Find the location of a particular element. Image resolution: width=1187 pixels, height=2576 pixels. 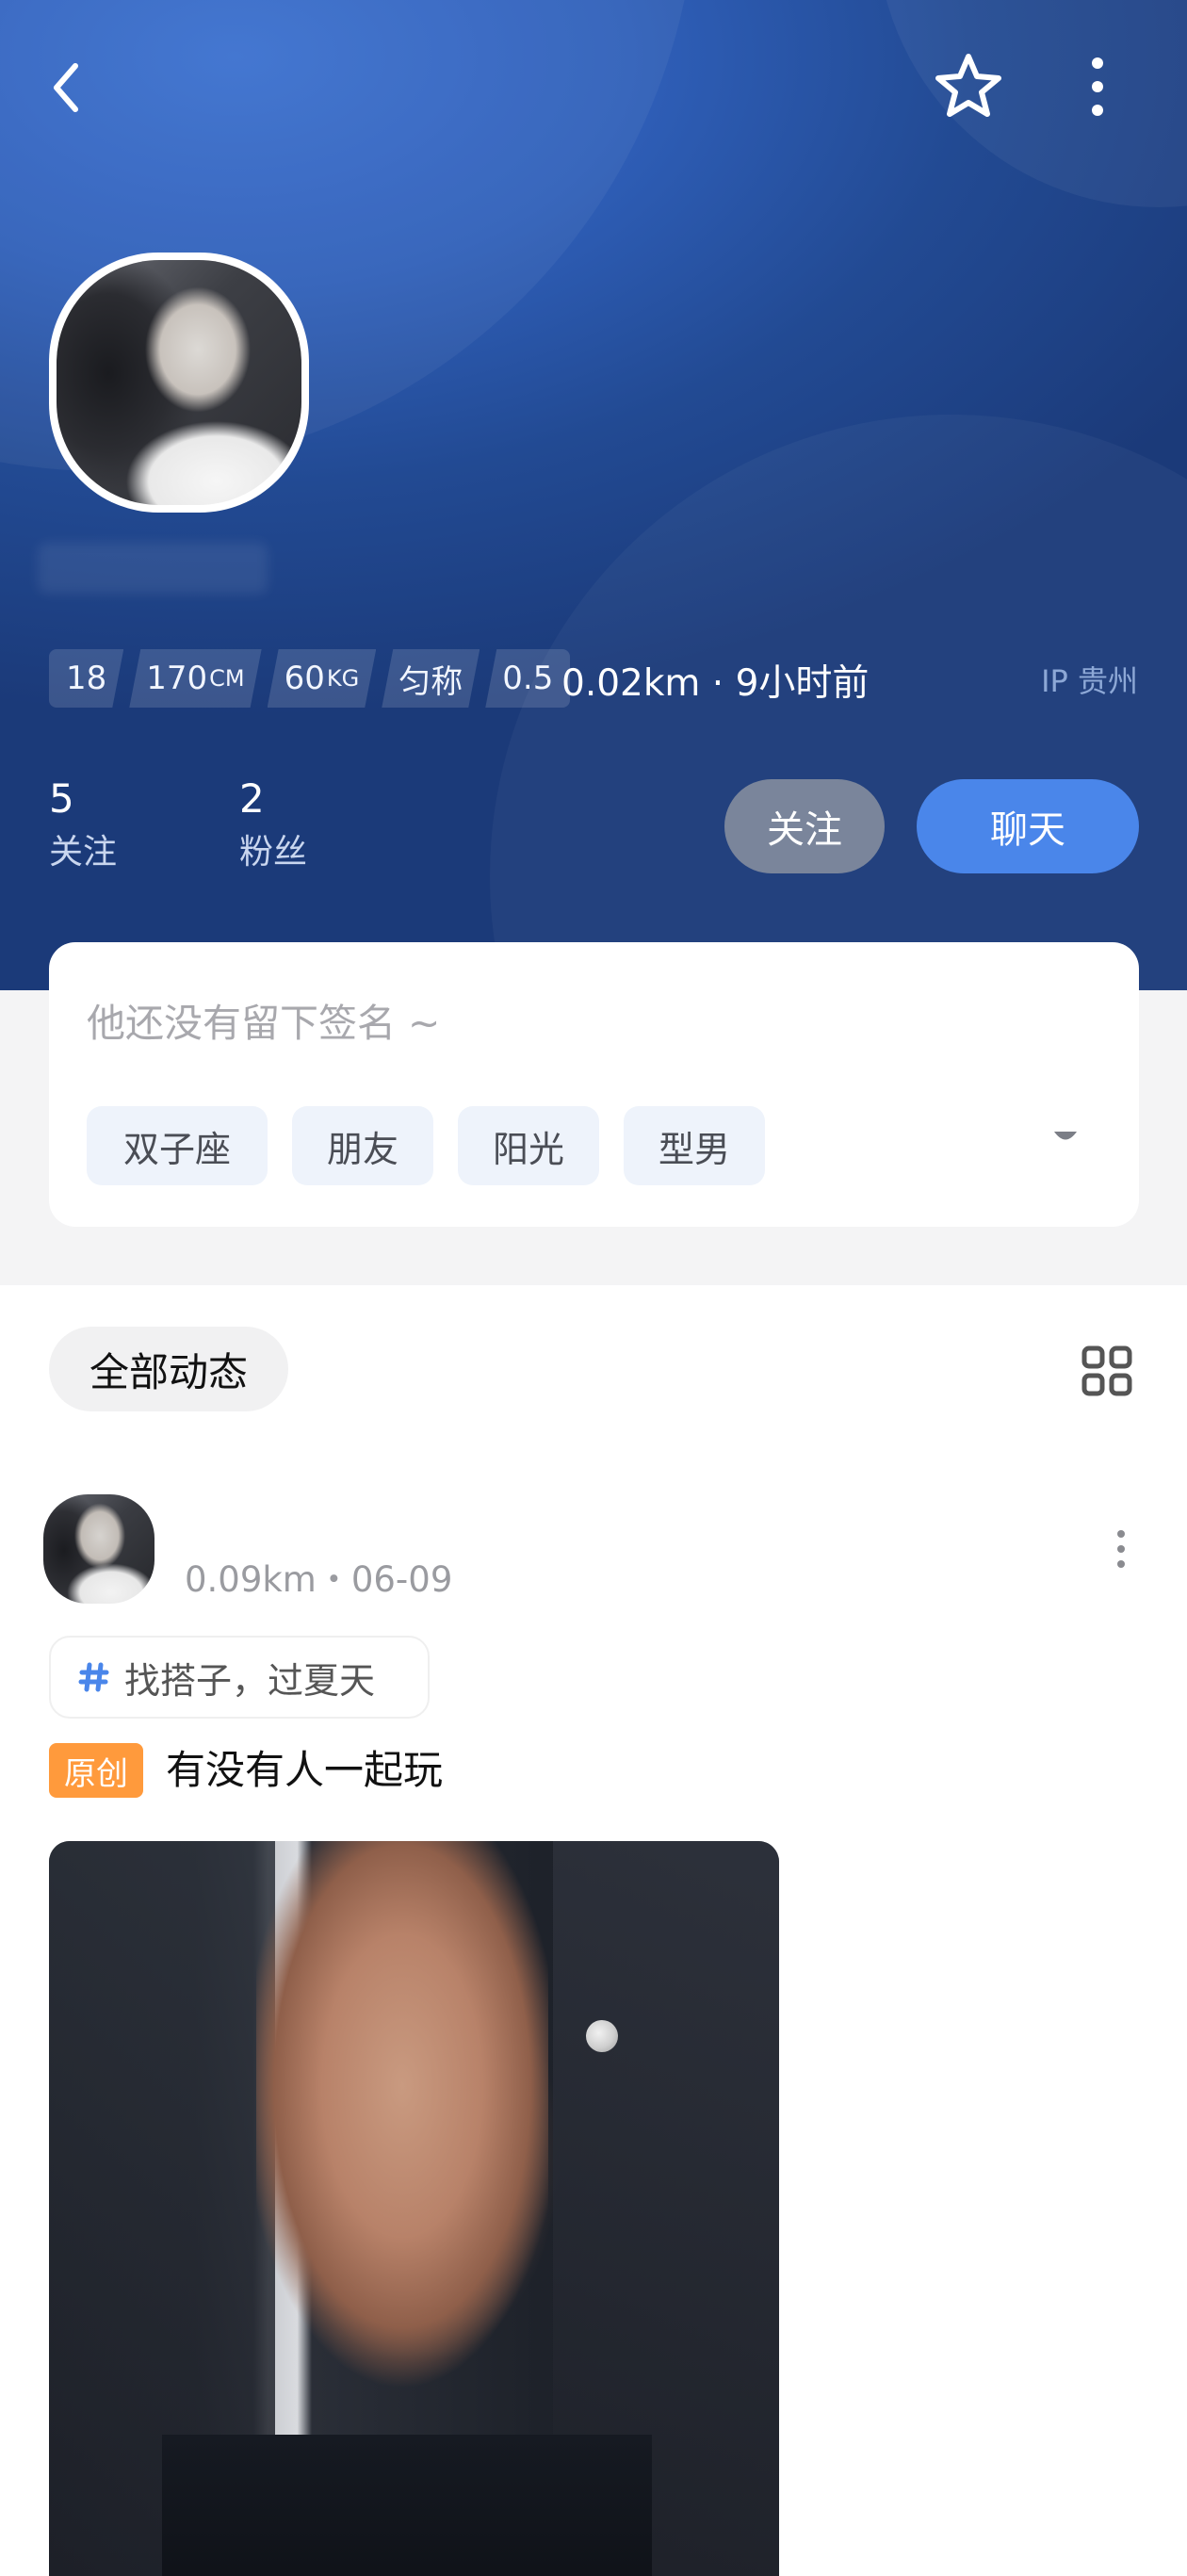

role-chip: 0.5 is located at coordinates (528, 678).